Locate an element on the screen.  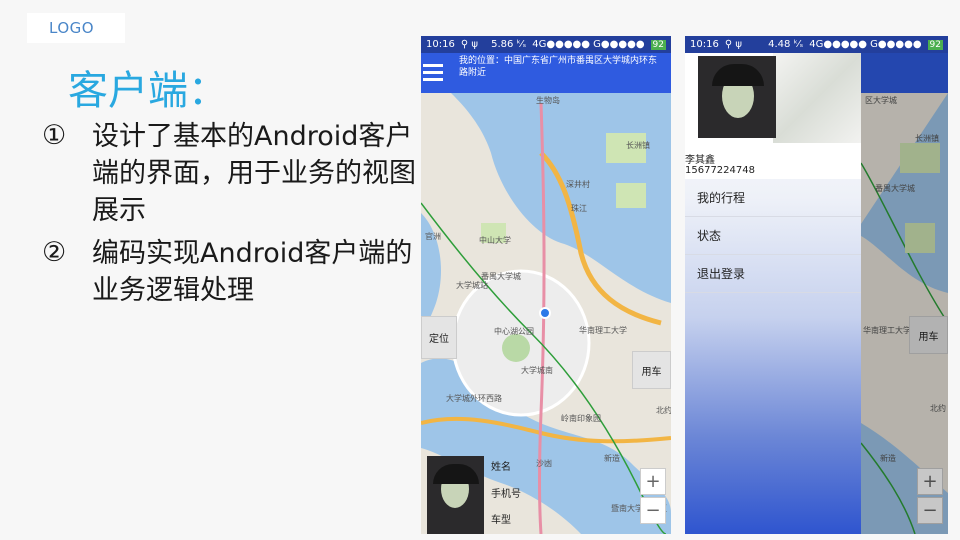
map-label: 中心湖公园 is located at coordinates (514, 331).